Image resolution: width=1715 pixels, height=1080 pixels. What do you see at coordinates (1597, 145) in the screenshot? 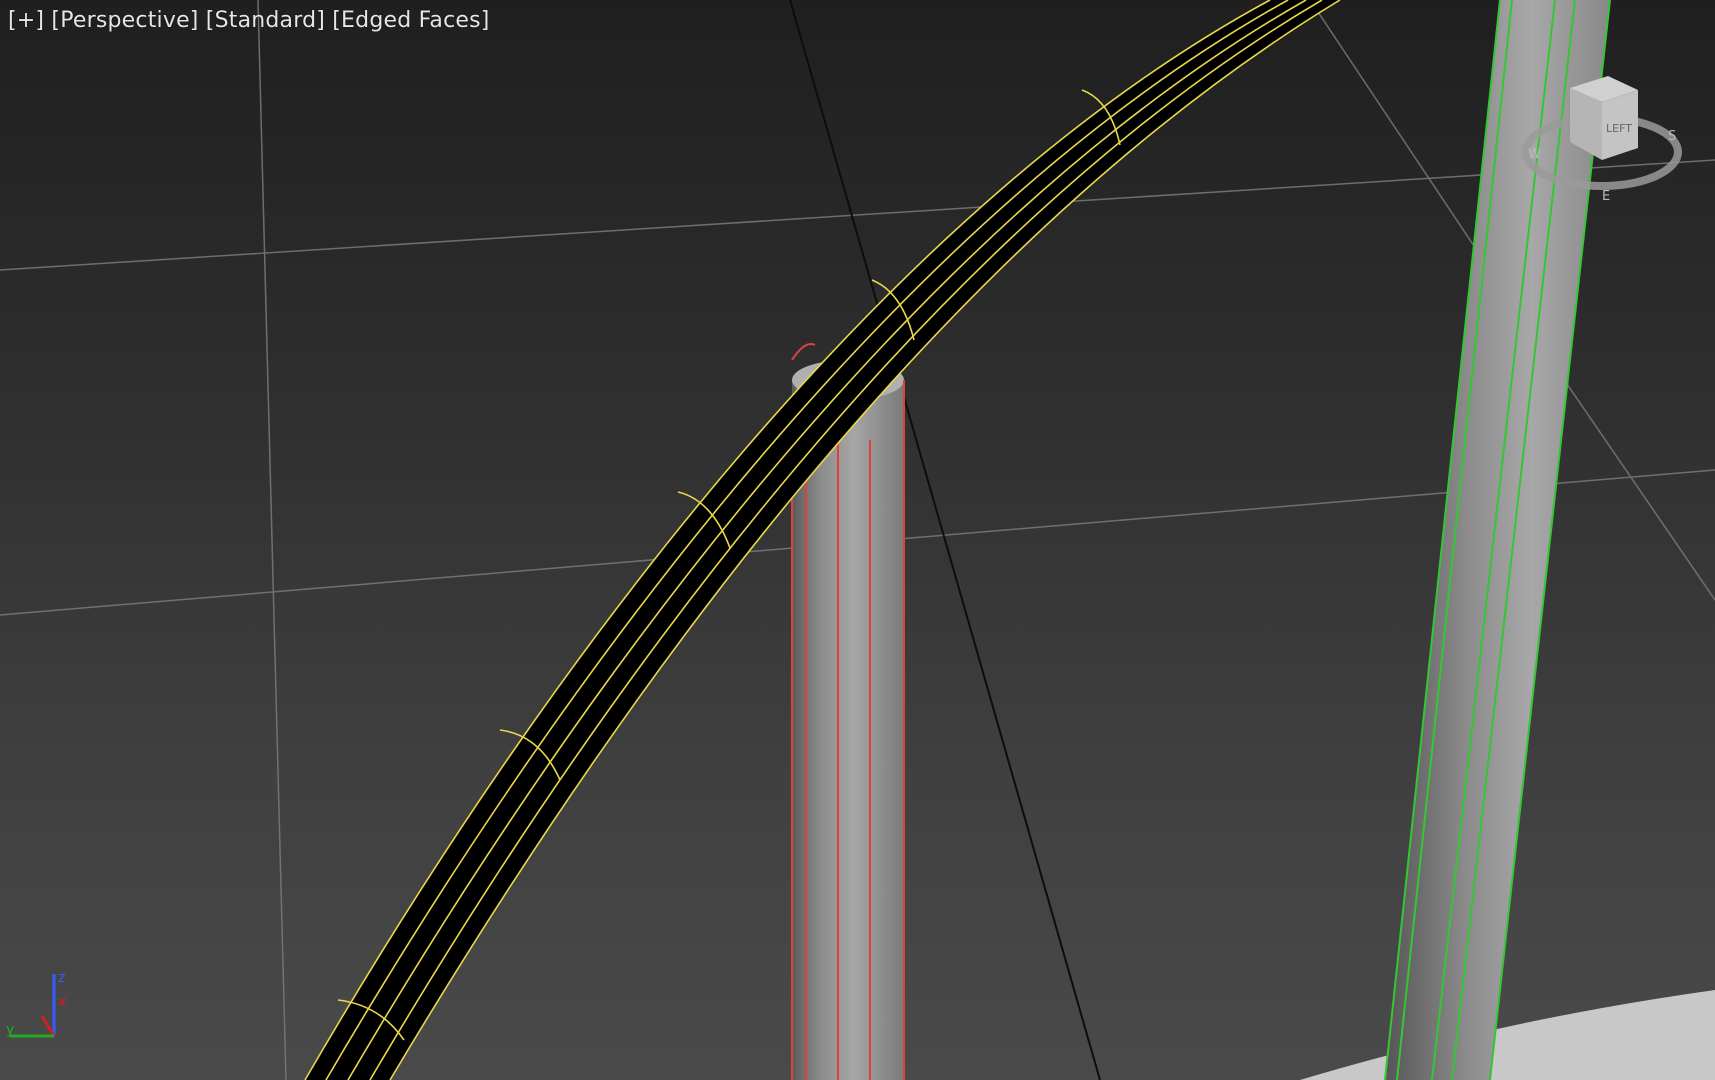
I see `viewcube-icon: LEFT S W E` at bounding box center [1597, 145].